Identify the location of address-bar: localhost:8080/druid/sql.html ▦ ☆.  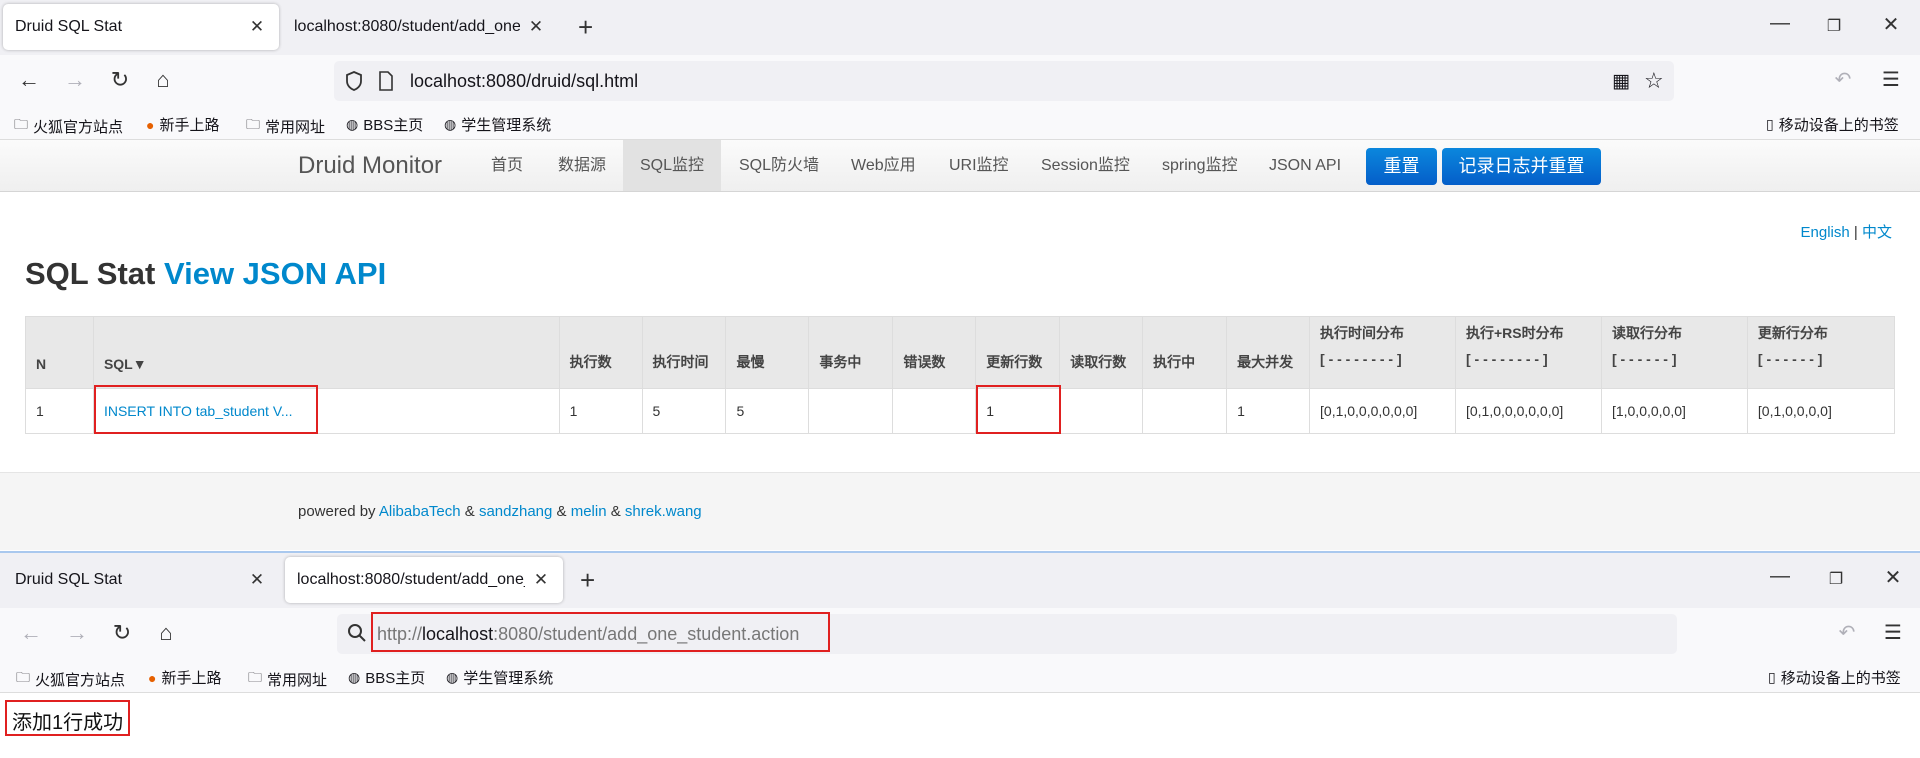
(1004, 81).